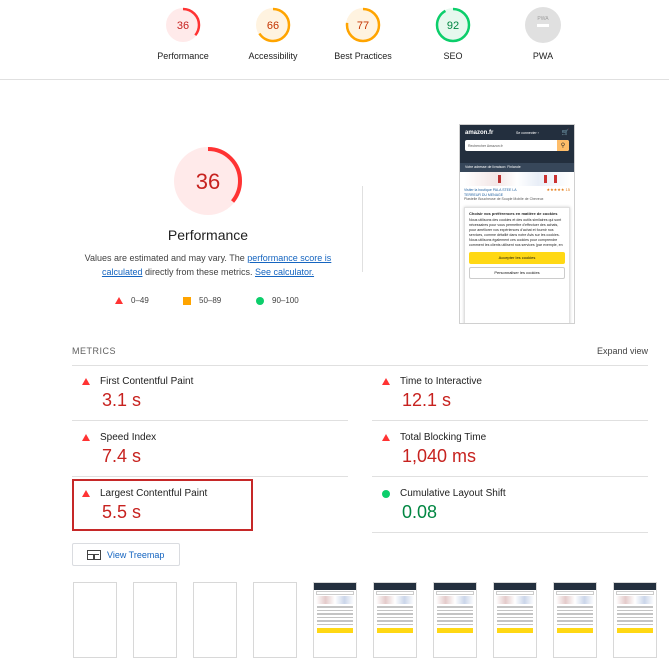  I want to click on legend-pass: 90–100, so click(277, 300).